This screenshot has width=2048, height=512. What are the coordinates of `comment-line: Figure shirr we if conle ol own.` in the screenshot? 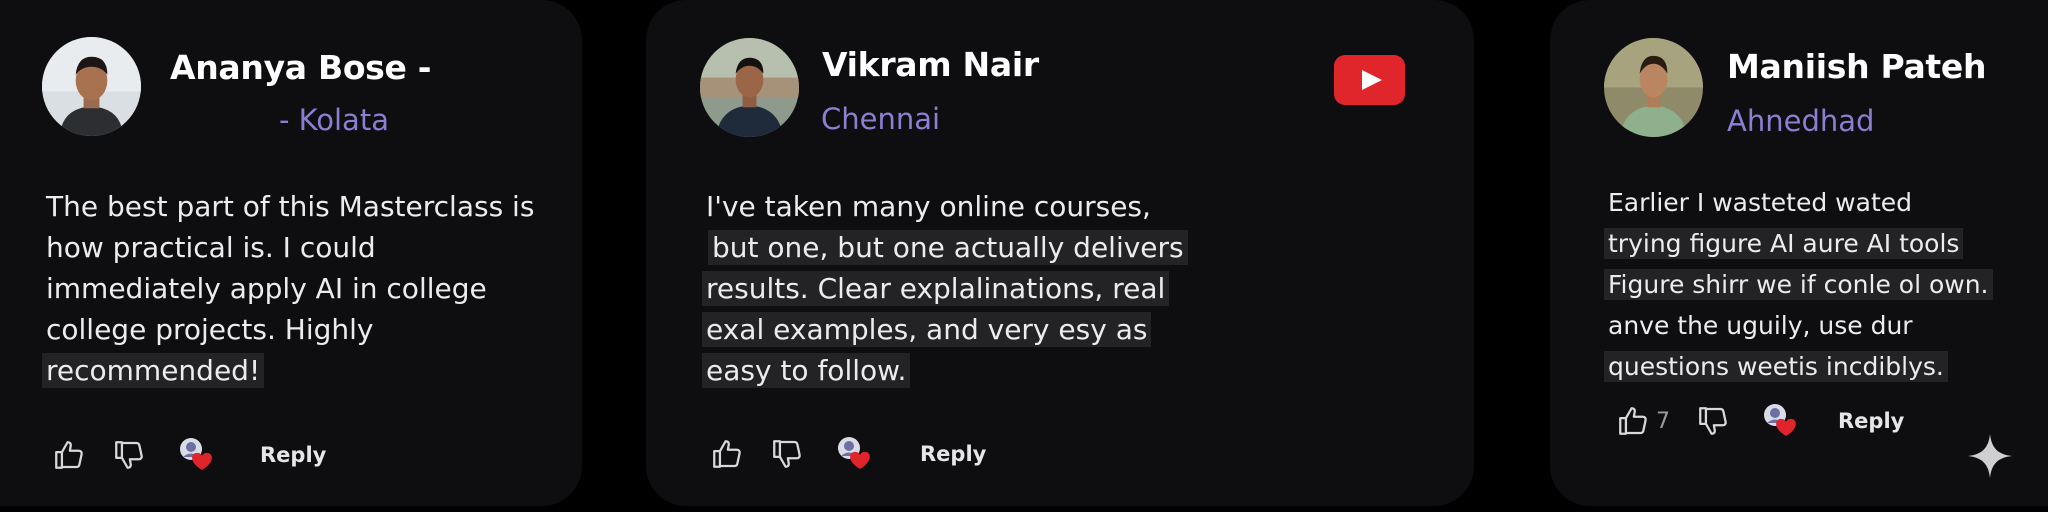 It's located at (1798, 284).